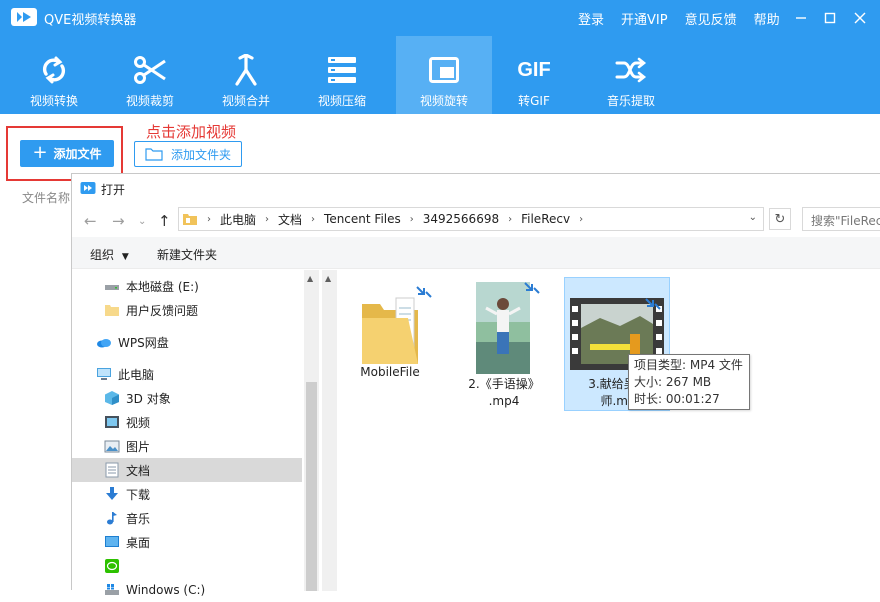 Image resolution: width=880 pixels, height=602 pixels. I want to click on tool-label: 视频旋转, so click(443, 101).